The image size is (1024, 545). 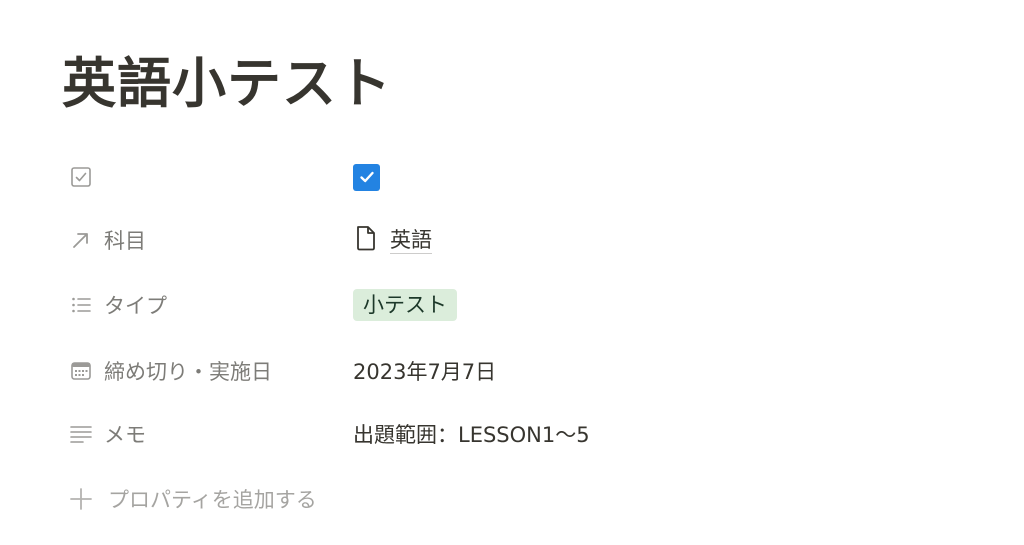 I want to click on property-row-subject: 科目 英語, so click(x=510, y=240).